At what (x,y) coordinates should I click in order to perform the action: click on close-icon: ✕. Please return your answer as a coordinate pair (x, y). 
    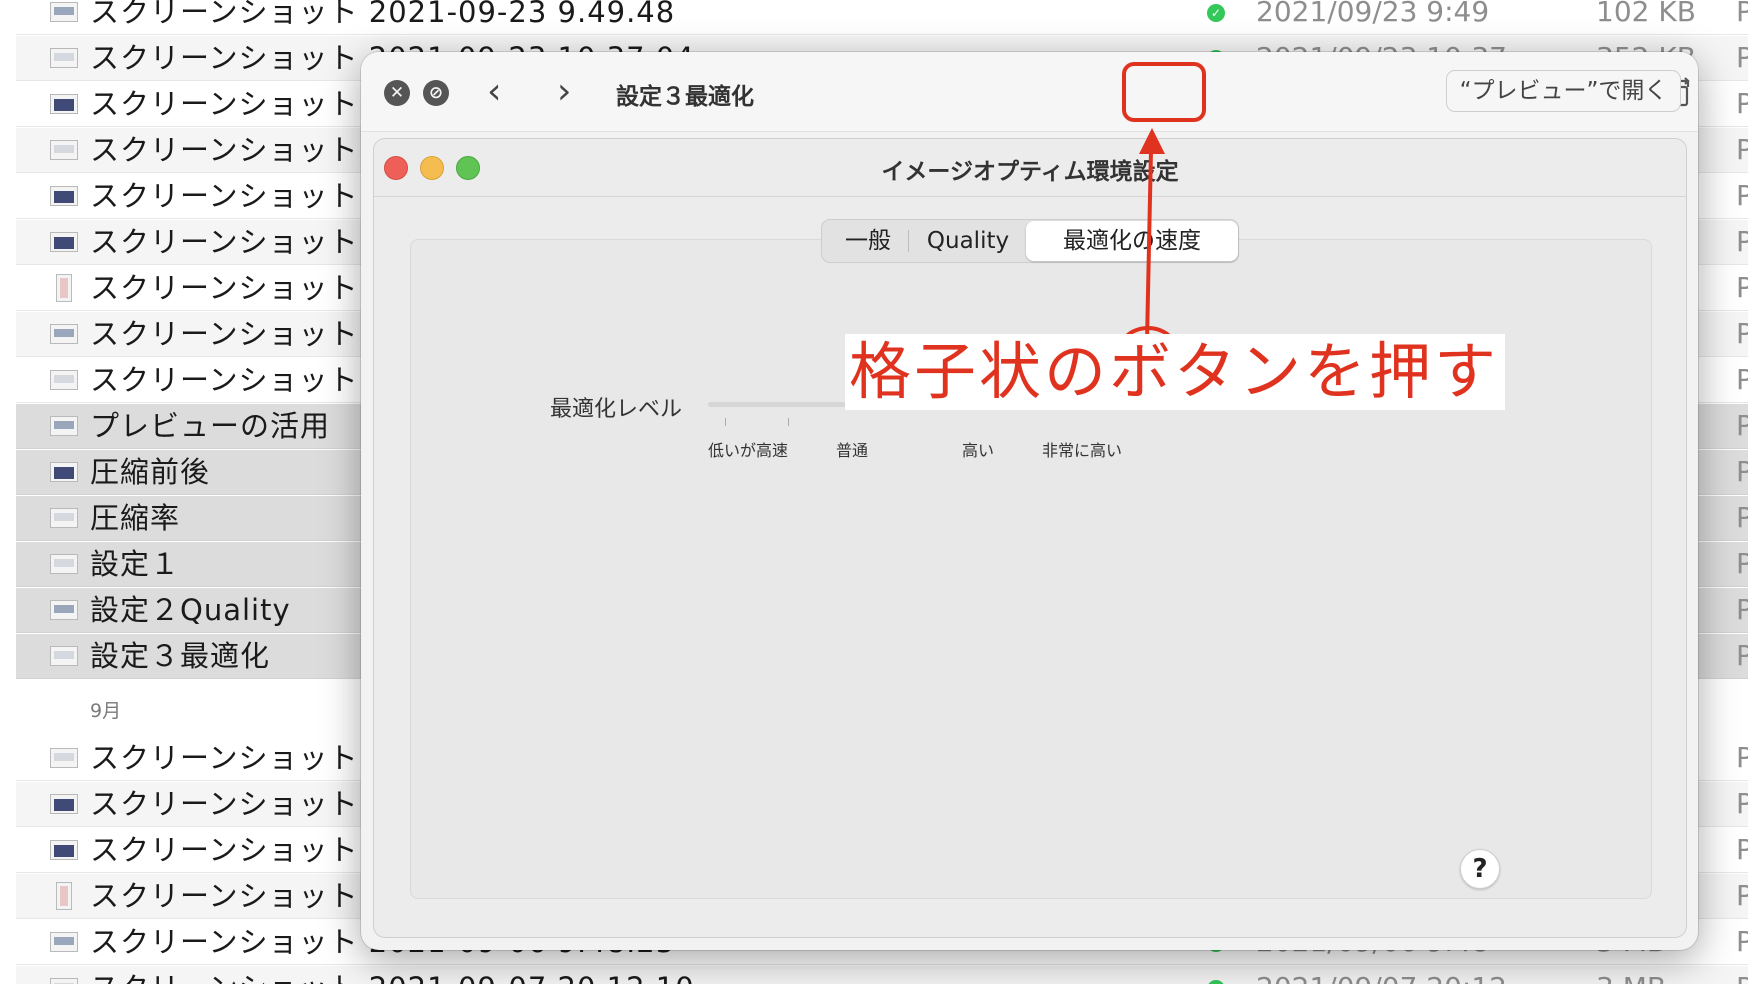
    Looking at the image, I should click on (397, 93).